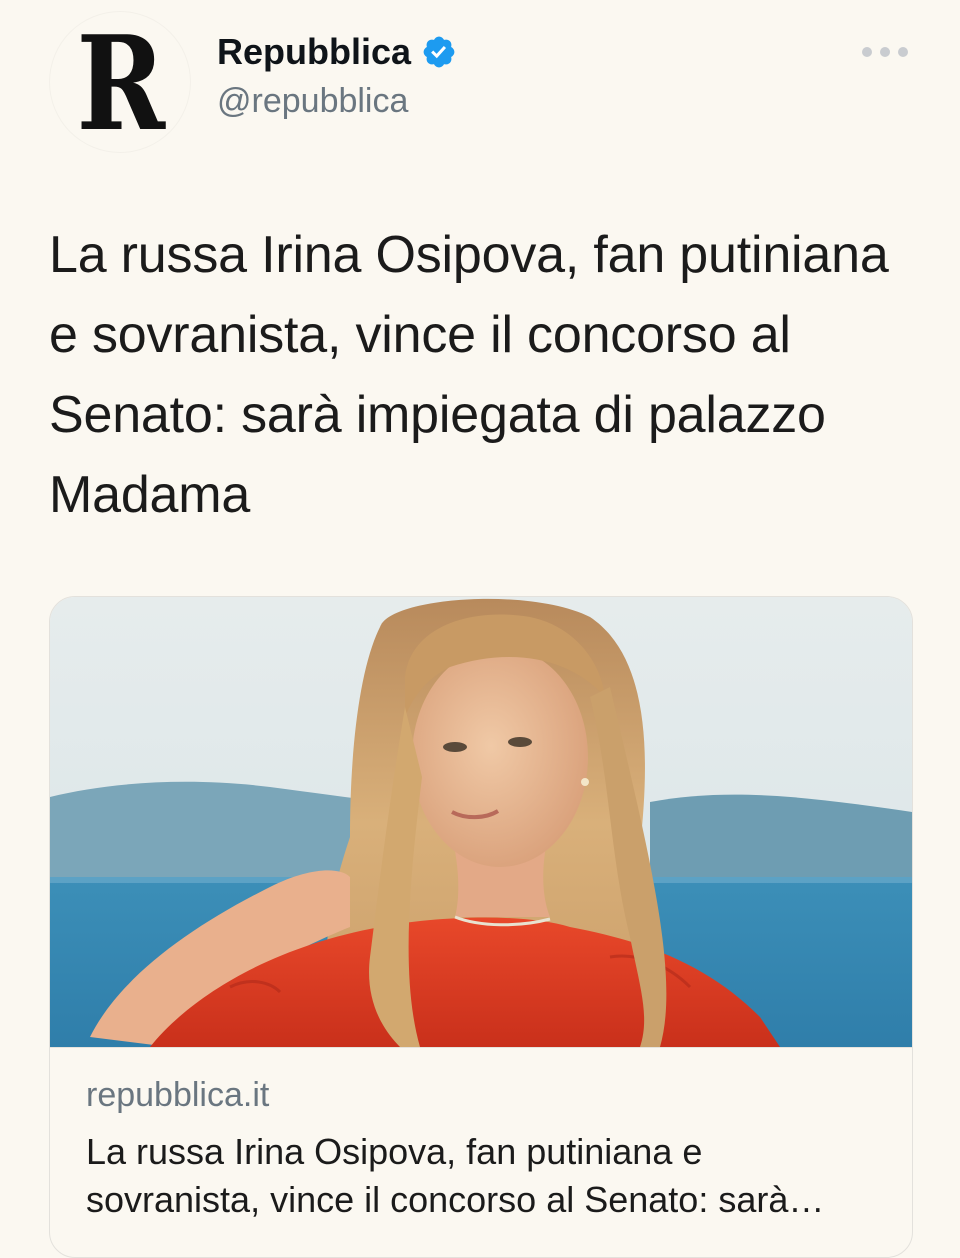 The width and height of the screenshot is (960, 1258). I want to click on more-options-button, so click(885, 52).